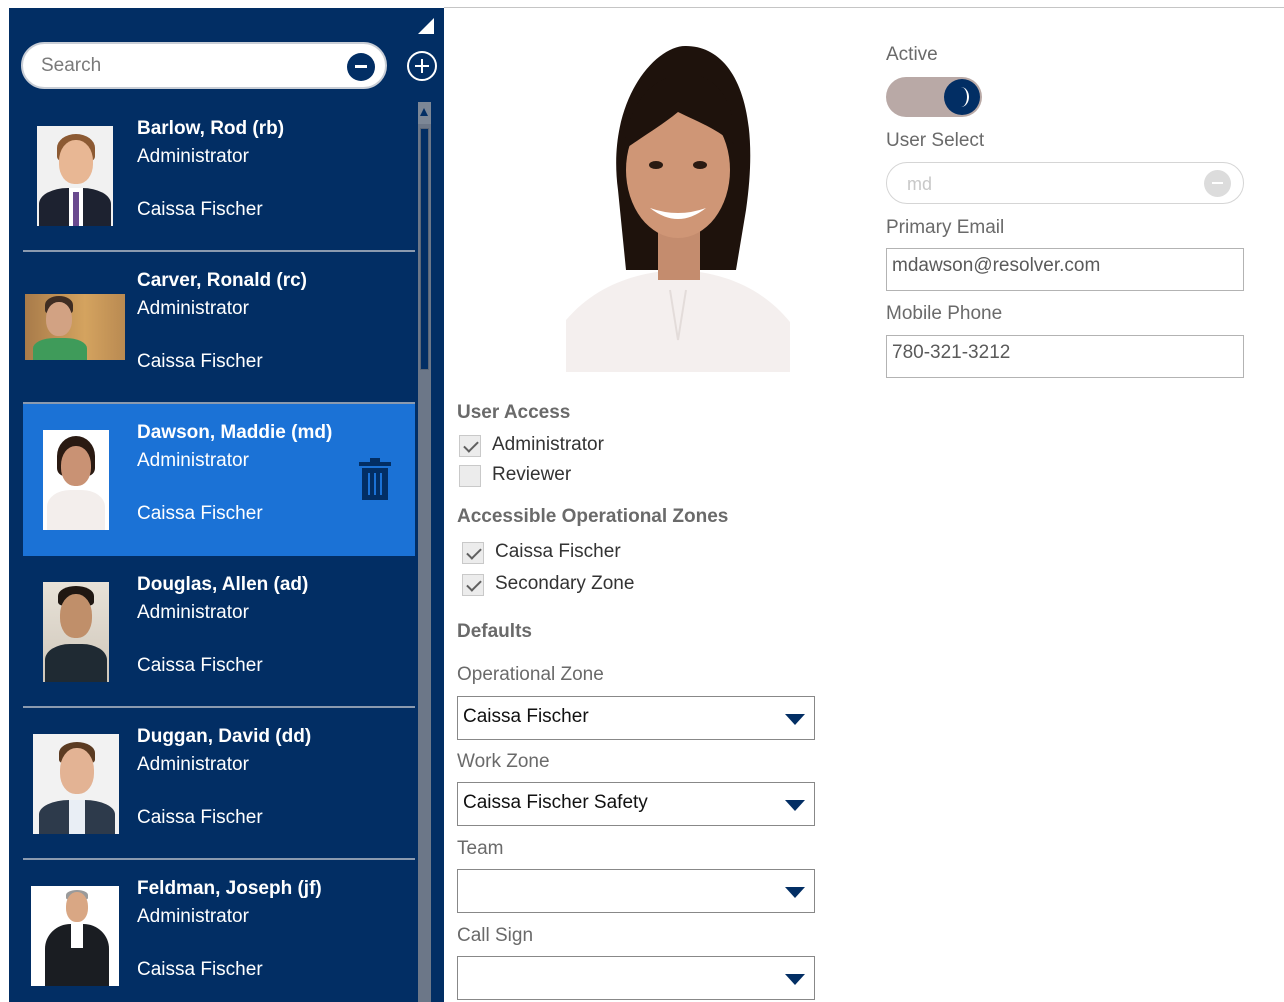 The height and width of the screenshot is (1002, 1284). Describe the element at coordinates (996, 265) in the screenshot. I see `primary-email-value: mdawson@resolver.com` at that location.